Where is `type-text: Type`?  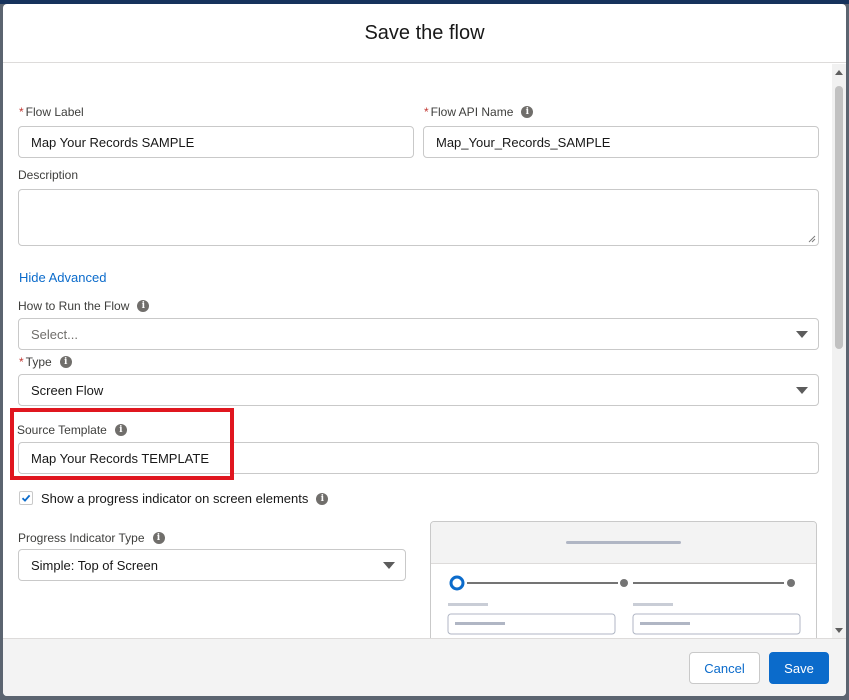 type-text: Type is located at coordinates (38, 362).